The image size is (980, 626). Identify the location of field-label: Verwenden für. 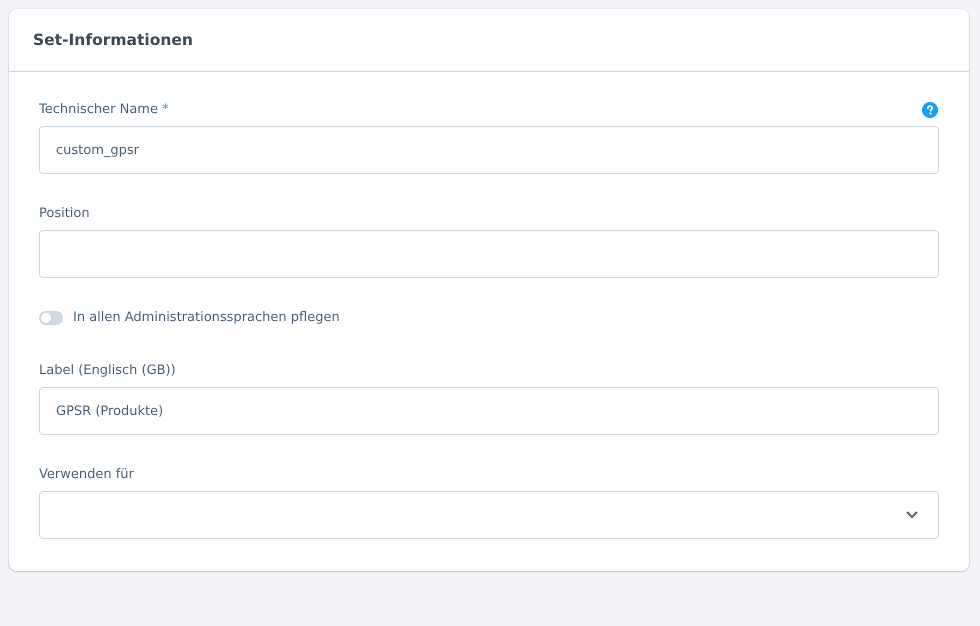
(86, 475).